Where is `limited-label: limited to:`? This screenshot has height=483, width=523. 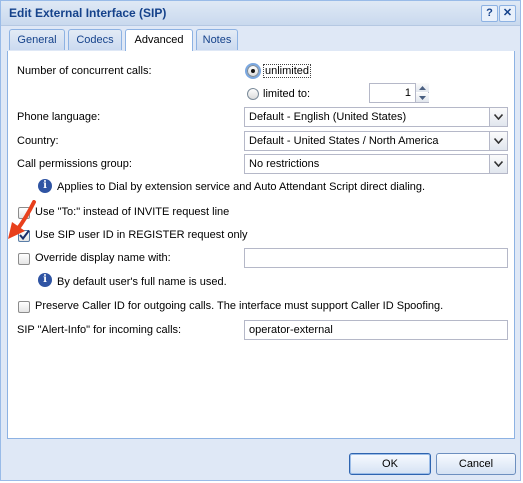 limited-label: limited to: is located at coordinates (286, 94).